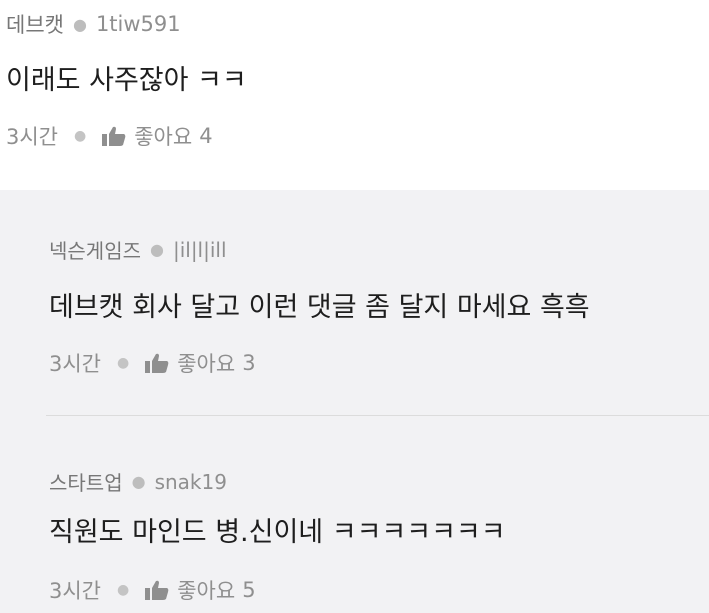  What do you see at coordinates (249, 363) in the screenshot?
I see `like-count: 3` at bounding box center [249, 363].